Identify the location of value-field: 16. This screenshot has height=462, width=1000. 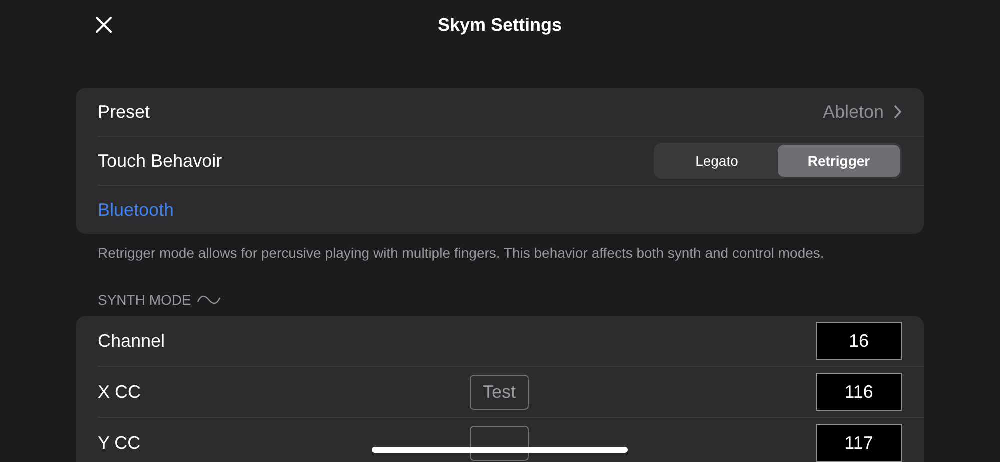
(859, 341).